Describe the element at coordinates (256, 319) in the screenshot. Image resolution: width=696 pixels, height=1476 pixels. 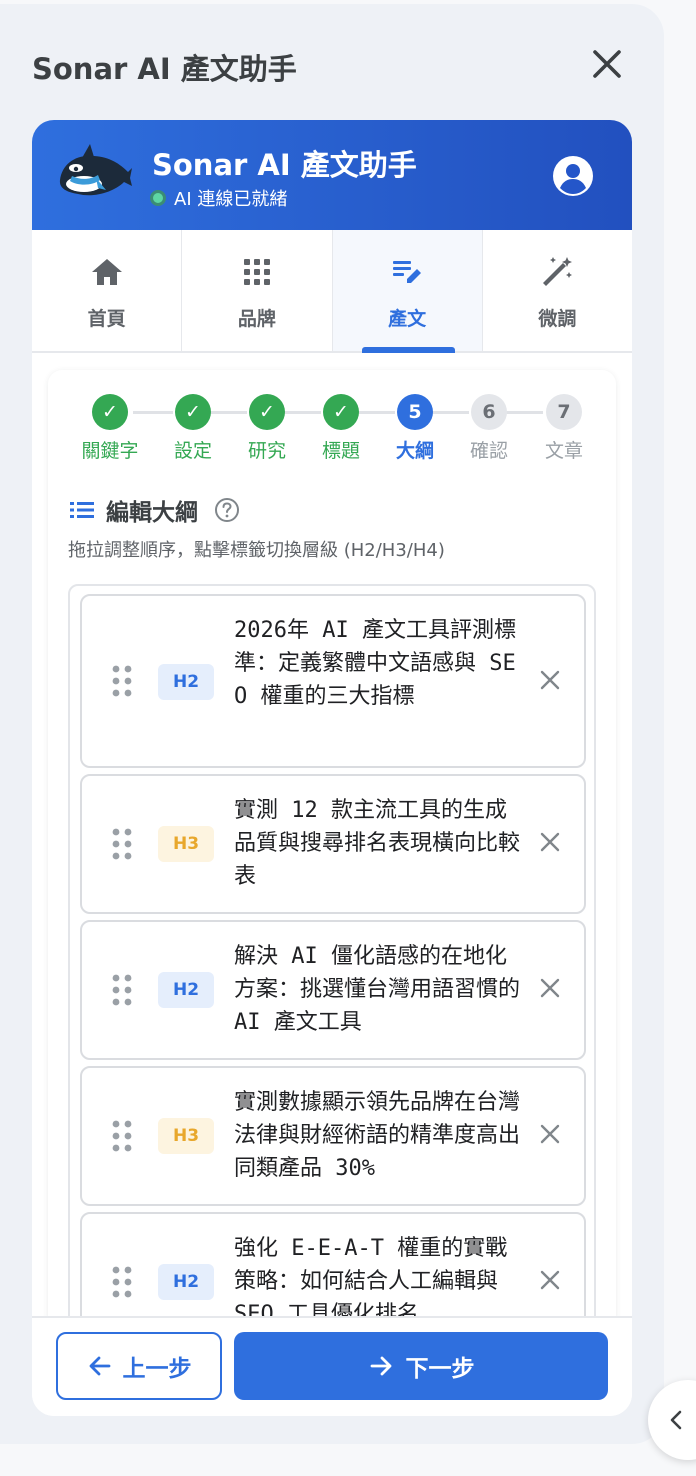
I see `tab-label: 品牌` at that location.